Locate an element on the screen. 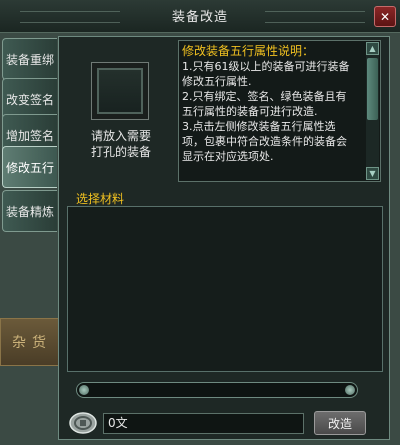 The width and height of the screenshot is (400, 445). progress-bar is located at coordinates (217, 390).